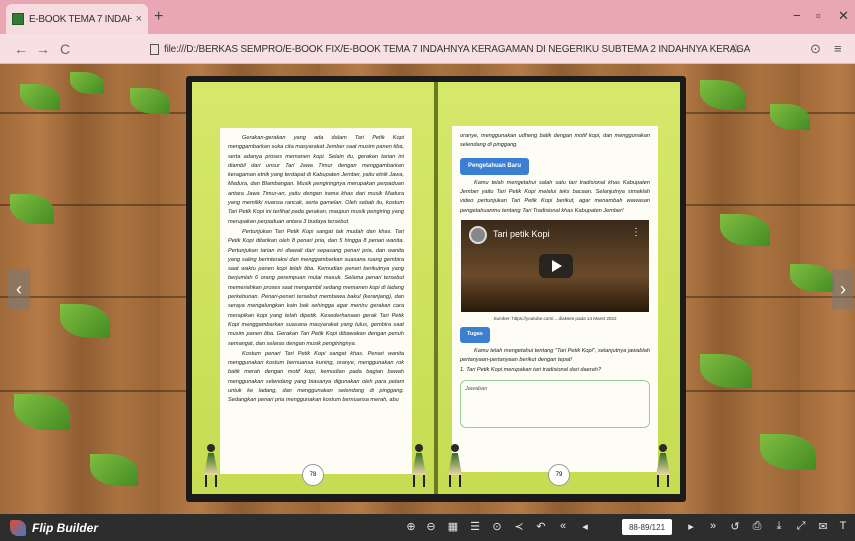 This screenshot has height=541, width=855. I want to click on answer-label: Jawaban, so click(476, 388).